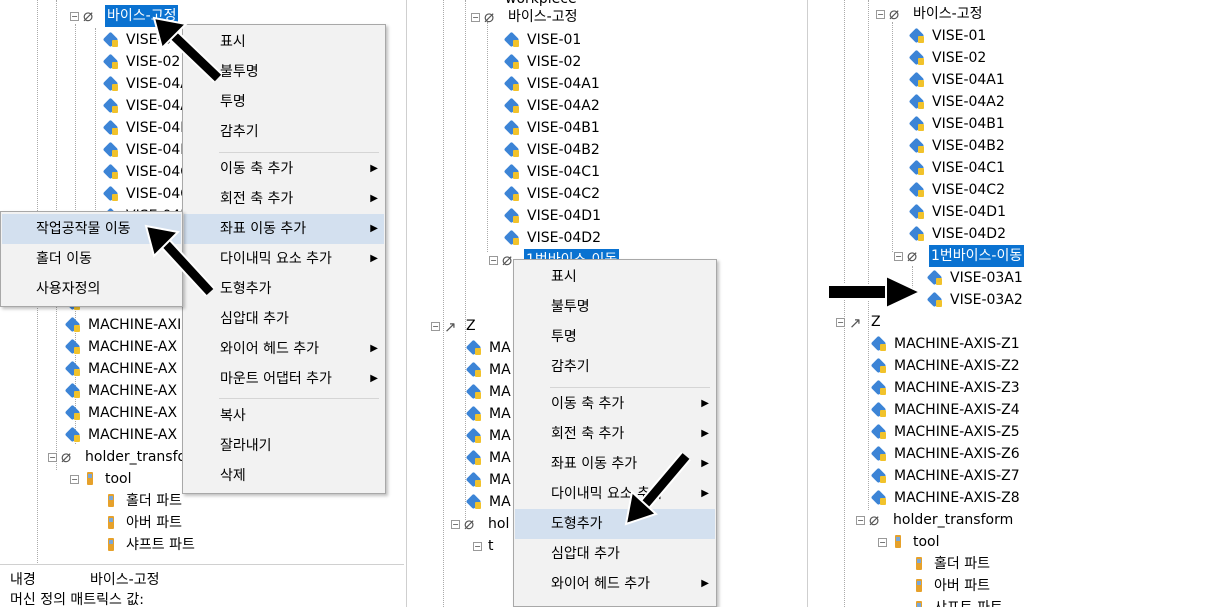  I want to click on menu-item-add-mount-adapter: 마운트 어댑터 추가 ▶, so click(284, 379).